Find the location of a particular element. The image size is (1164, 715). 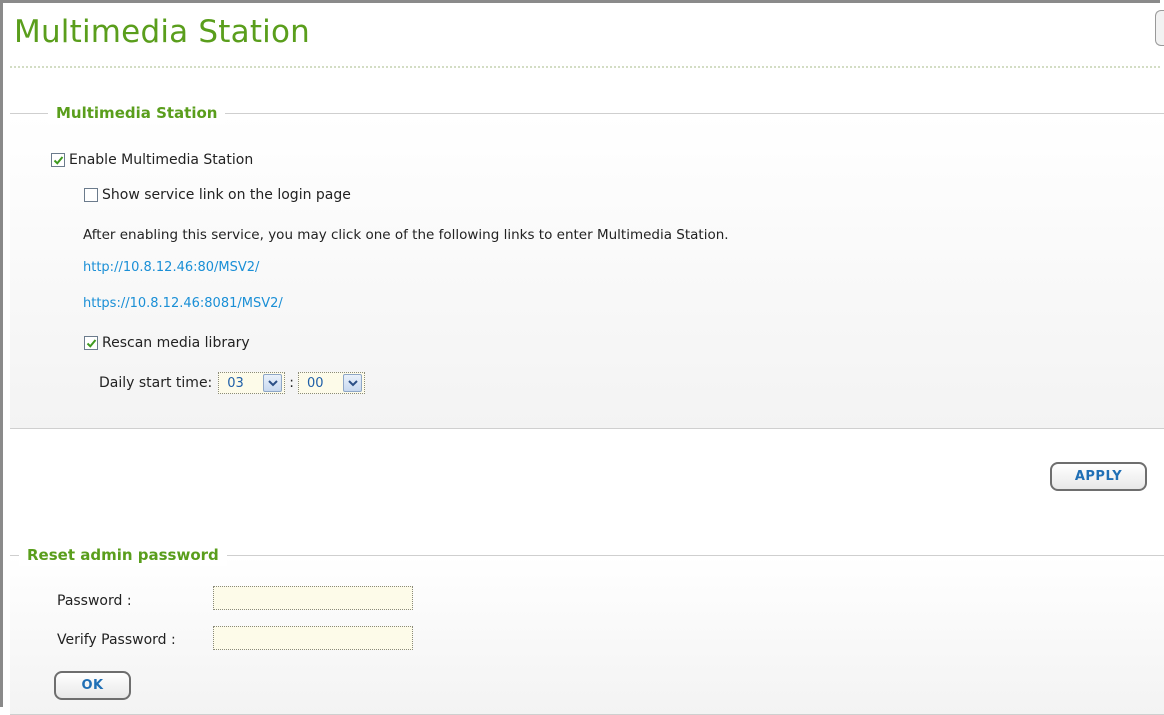

show-link-row: Show service link on the login page is located at coordinates (217, 195).